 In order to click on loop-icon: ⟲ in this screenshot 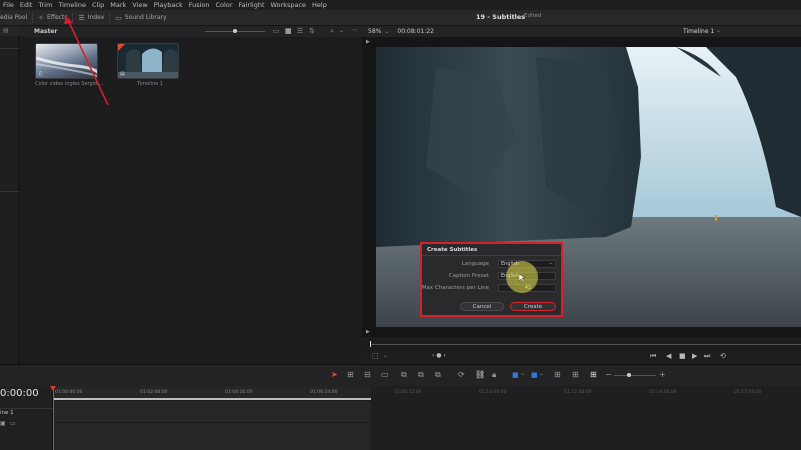, I will do `click(723, 356)`.